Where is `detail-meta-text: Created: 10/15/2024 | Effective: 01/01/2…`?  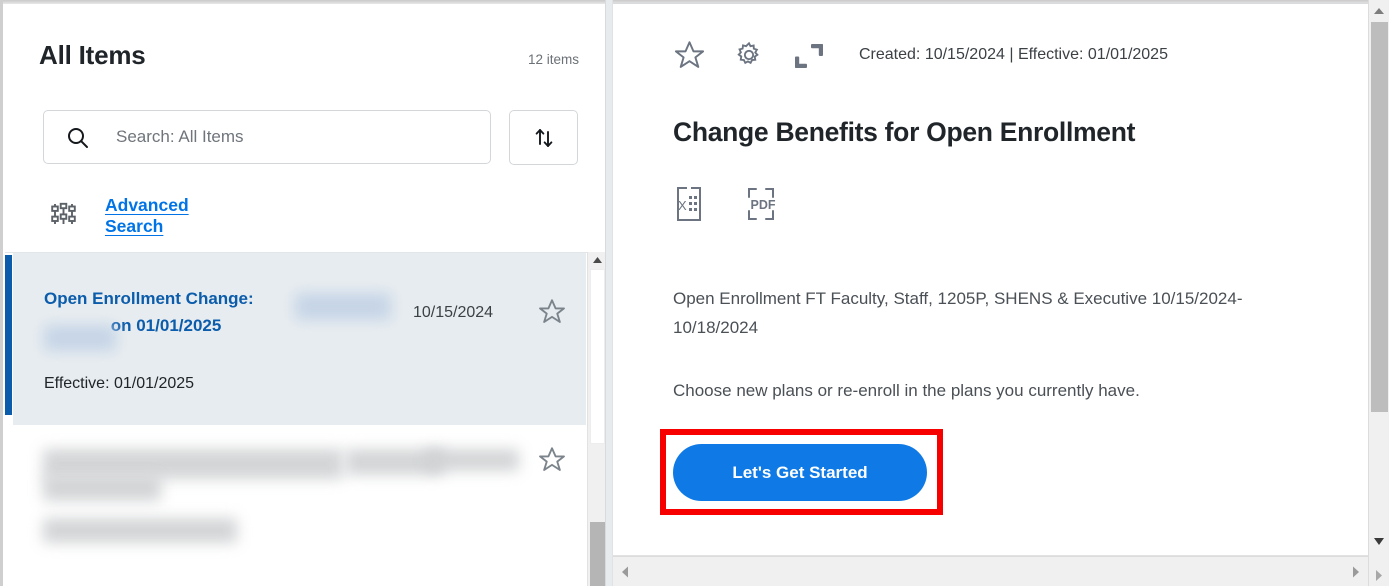 detail-meta-text: Created: 10/15/2024 | Effective: 01/01/2… is located at coordinates (1013, 54).